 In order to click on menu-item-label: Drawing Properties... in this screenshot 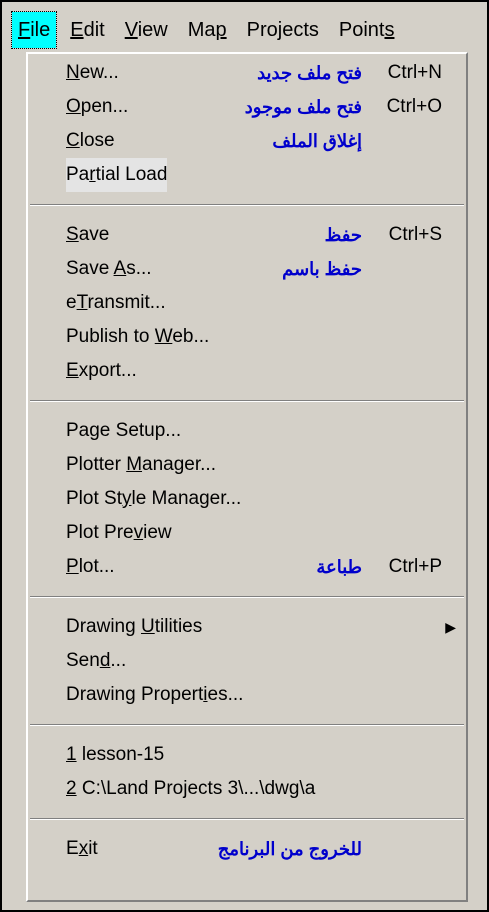, I will do `click(155, 694)`.